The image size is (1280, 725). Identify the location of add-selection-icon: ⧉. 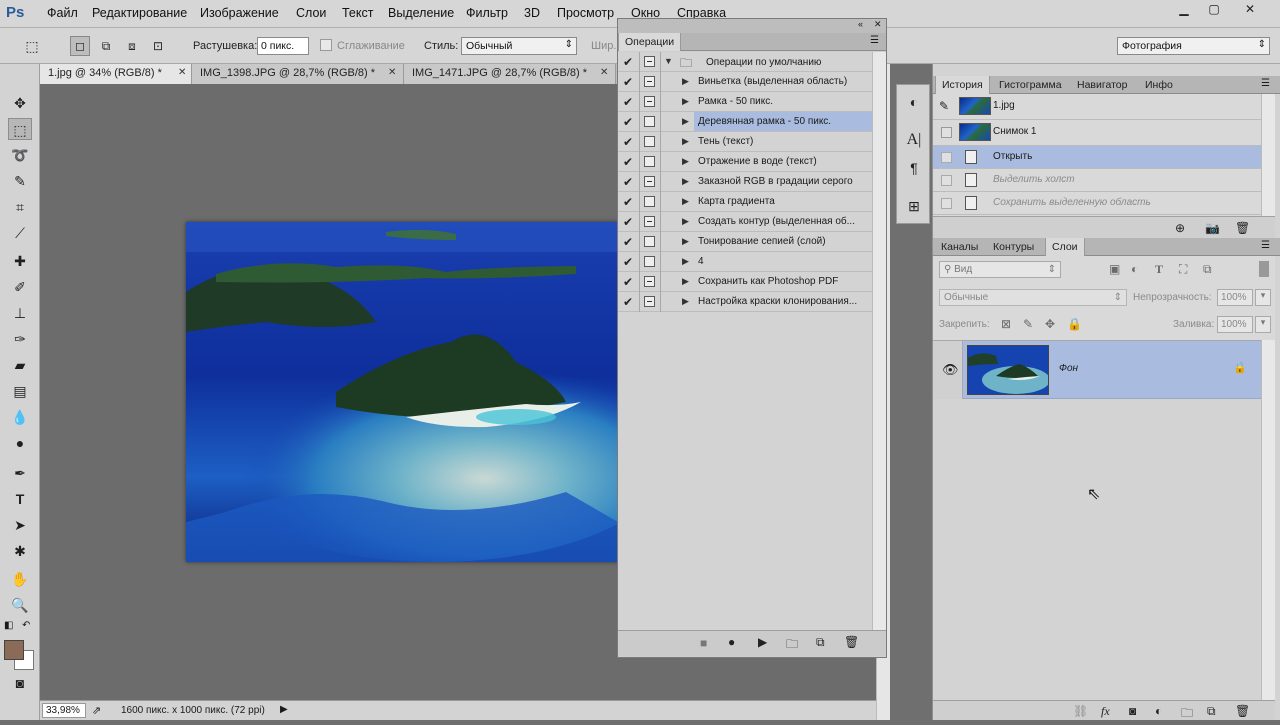
(106, 46).